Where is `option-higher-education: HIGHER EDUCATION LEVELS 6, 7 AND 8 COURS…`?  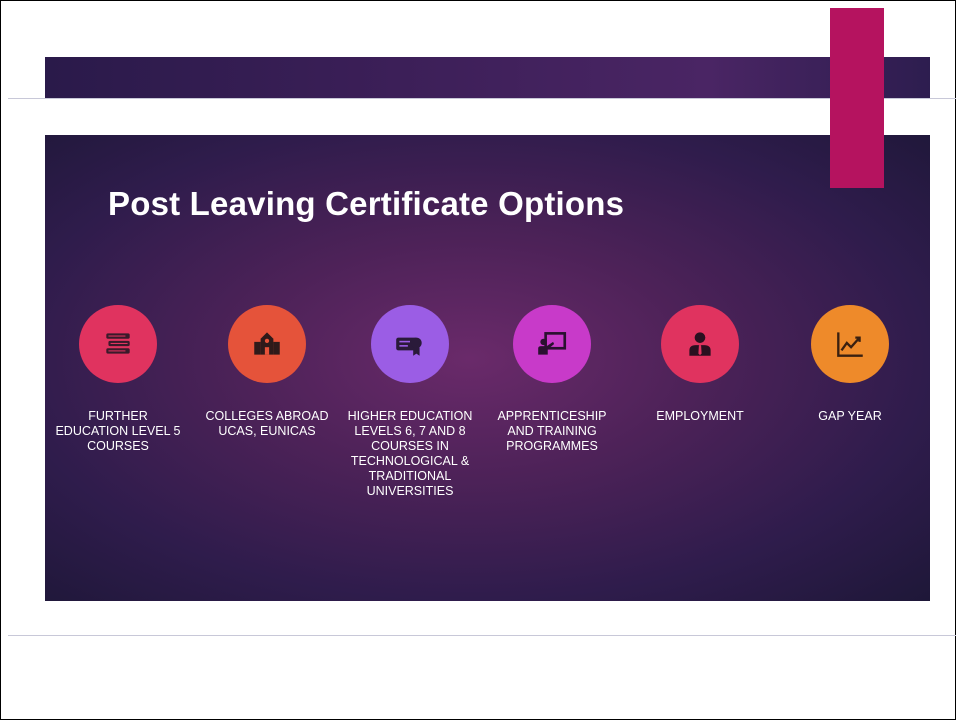
option-higher-education: HIGHER EDUCATION LEVELS 6, 7 AND 8 COURS… is located at coordinates (410, 402).